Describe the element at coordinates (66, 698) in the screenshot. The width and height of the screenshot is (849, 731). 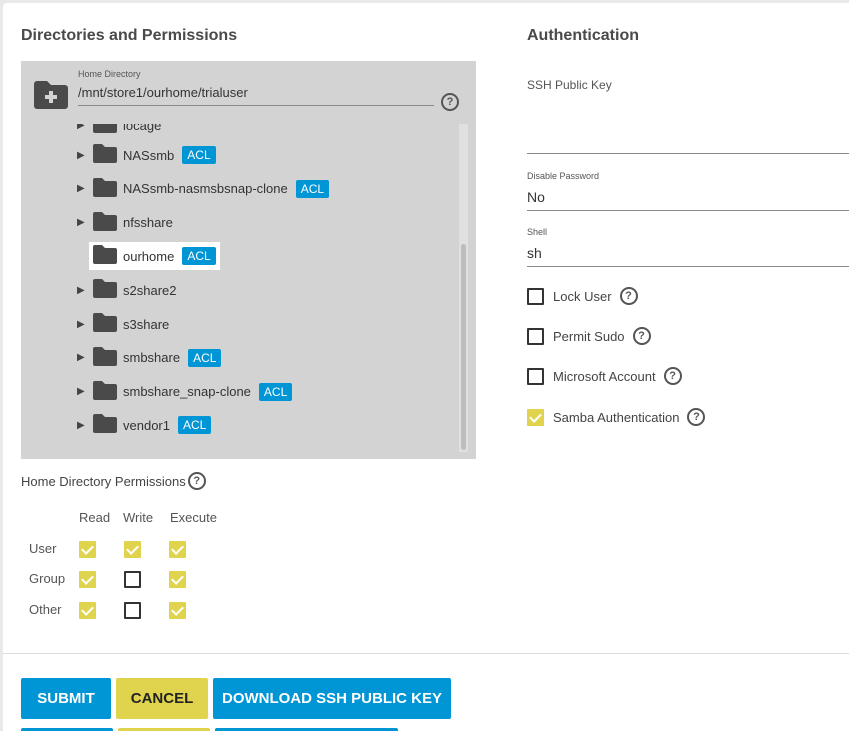
I see `submit-button: SUBMIT` at that location.